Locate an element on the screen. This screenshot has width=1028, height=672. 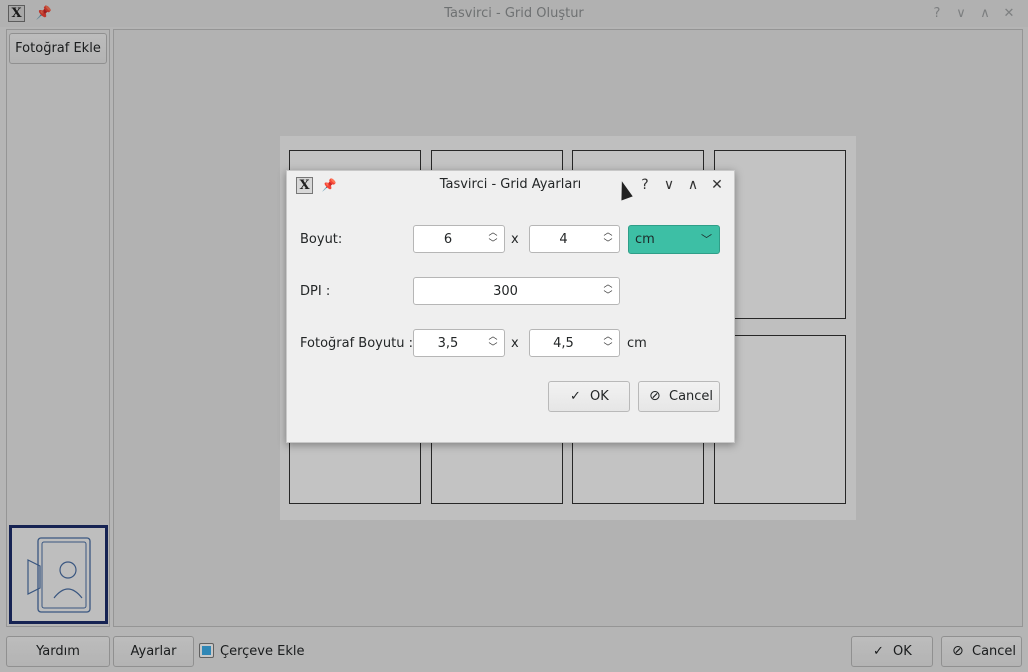
cancel-icon: ⊘ is located at coordinates (655, 396).